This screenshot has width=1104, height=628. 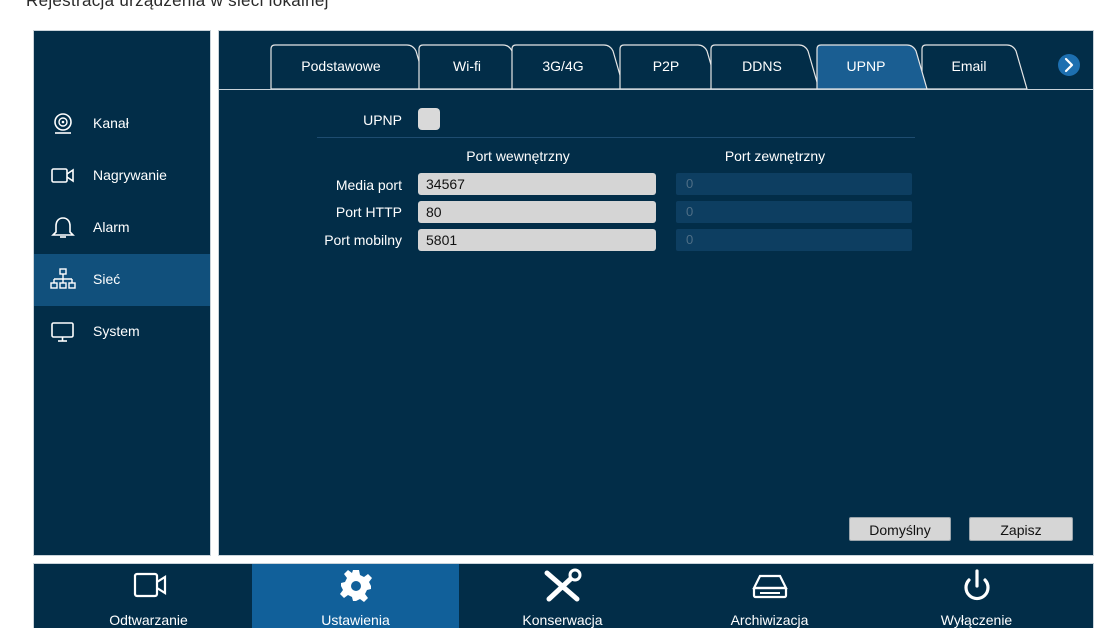 I want to click on mobile-port-label: Port mobilny, so click(x=363, y=240).